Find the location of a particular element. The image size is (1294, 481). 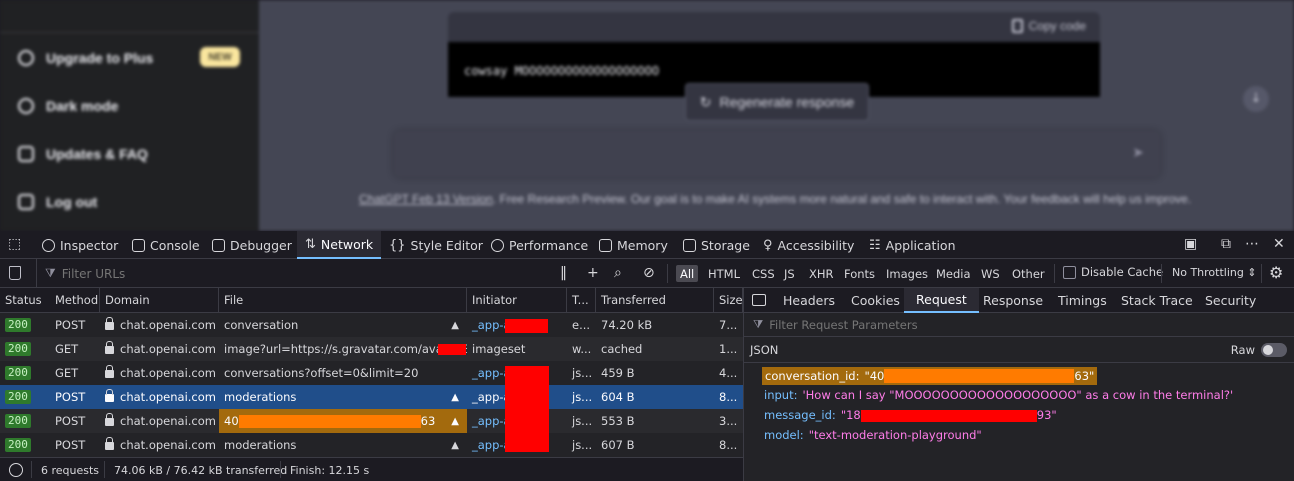

initiator-cell: imageset is located at coordinates (499, 349).